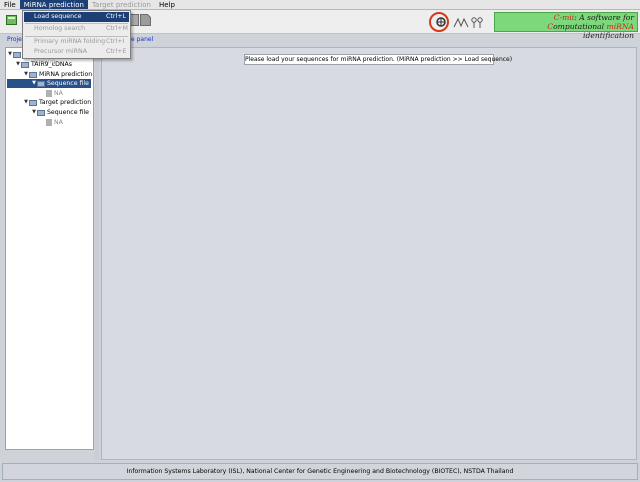 The image size is (640, 482). What do you see at coordinates (115, 41) in the screenshot?
I see `menu-item-shortcut: Ctrl+I` at bounding box center [115, 41].